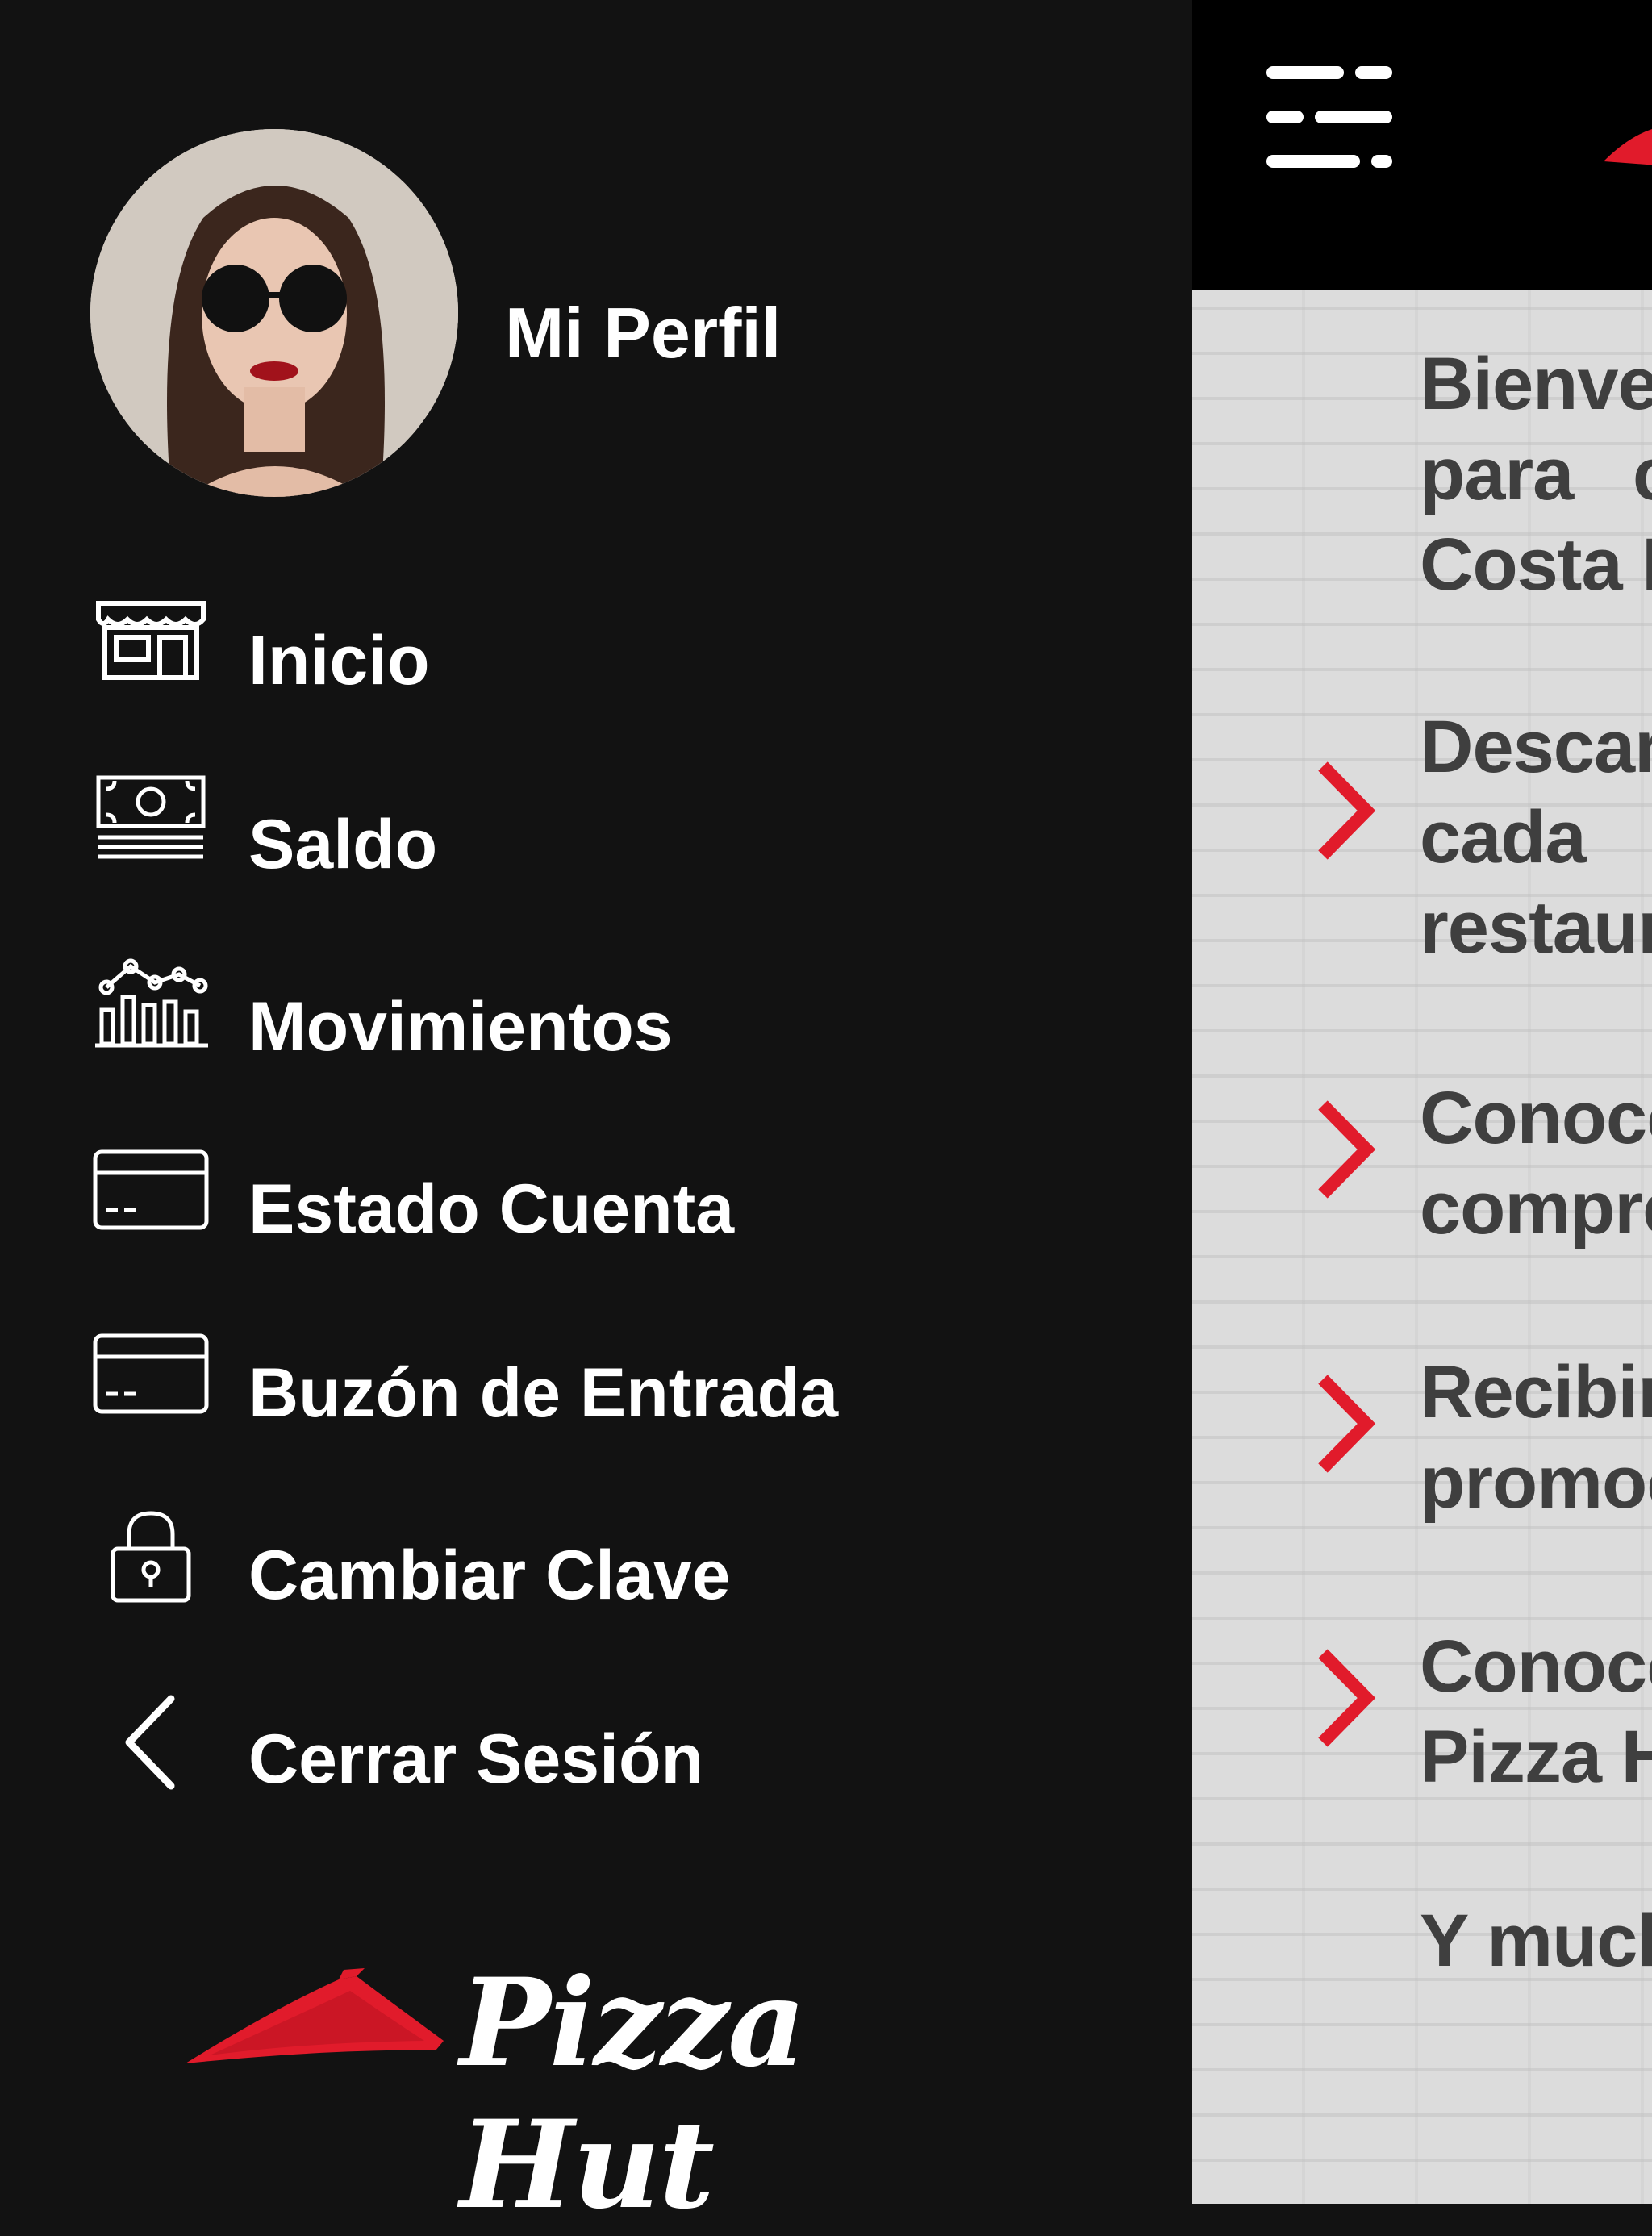 This screenshot has width=1652, height=2236. I want to click on chart-icon, so click(150, 1001).